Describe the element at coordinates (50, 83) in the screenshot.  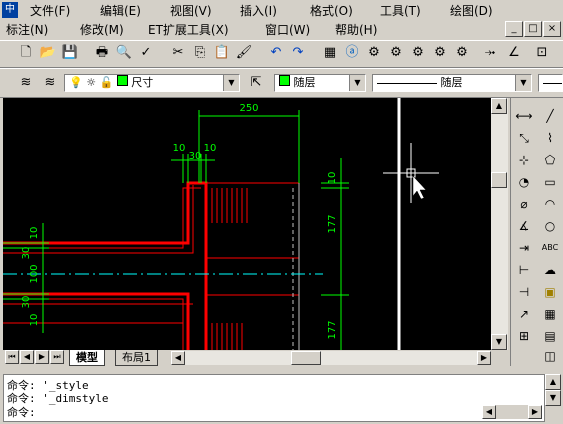
I see `layer-previous-icon: ≋` at that location.